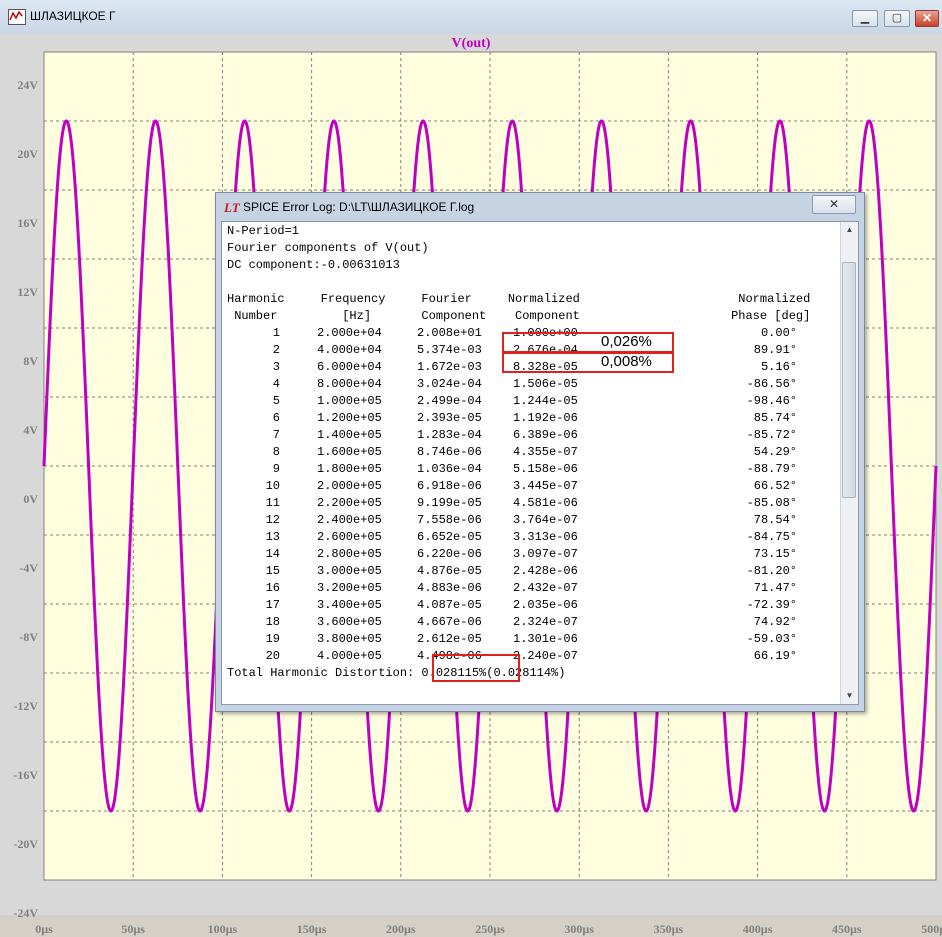  What do you see at coordinates (775, 486) in the screenshot?
I see `phase-cell: 66.52°` at bounding box center [775, 486].